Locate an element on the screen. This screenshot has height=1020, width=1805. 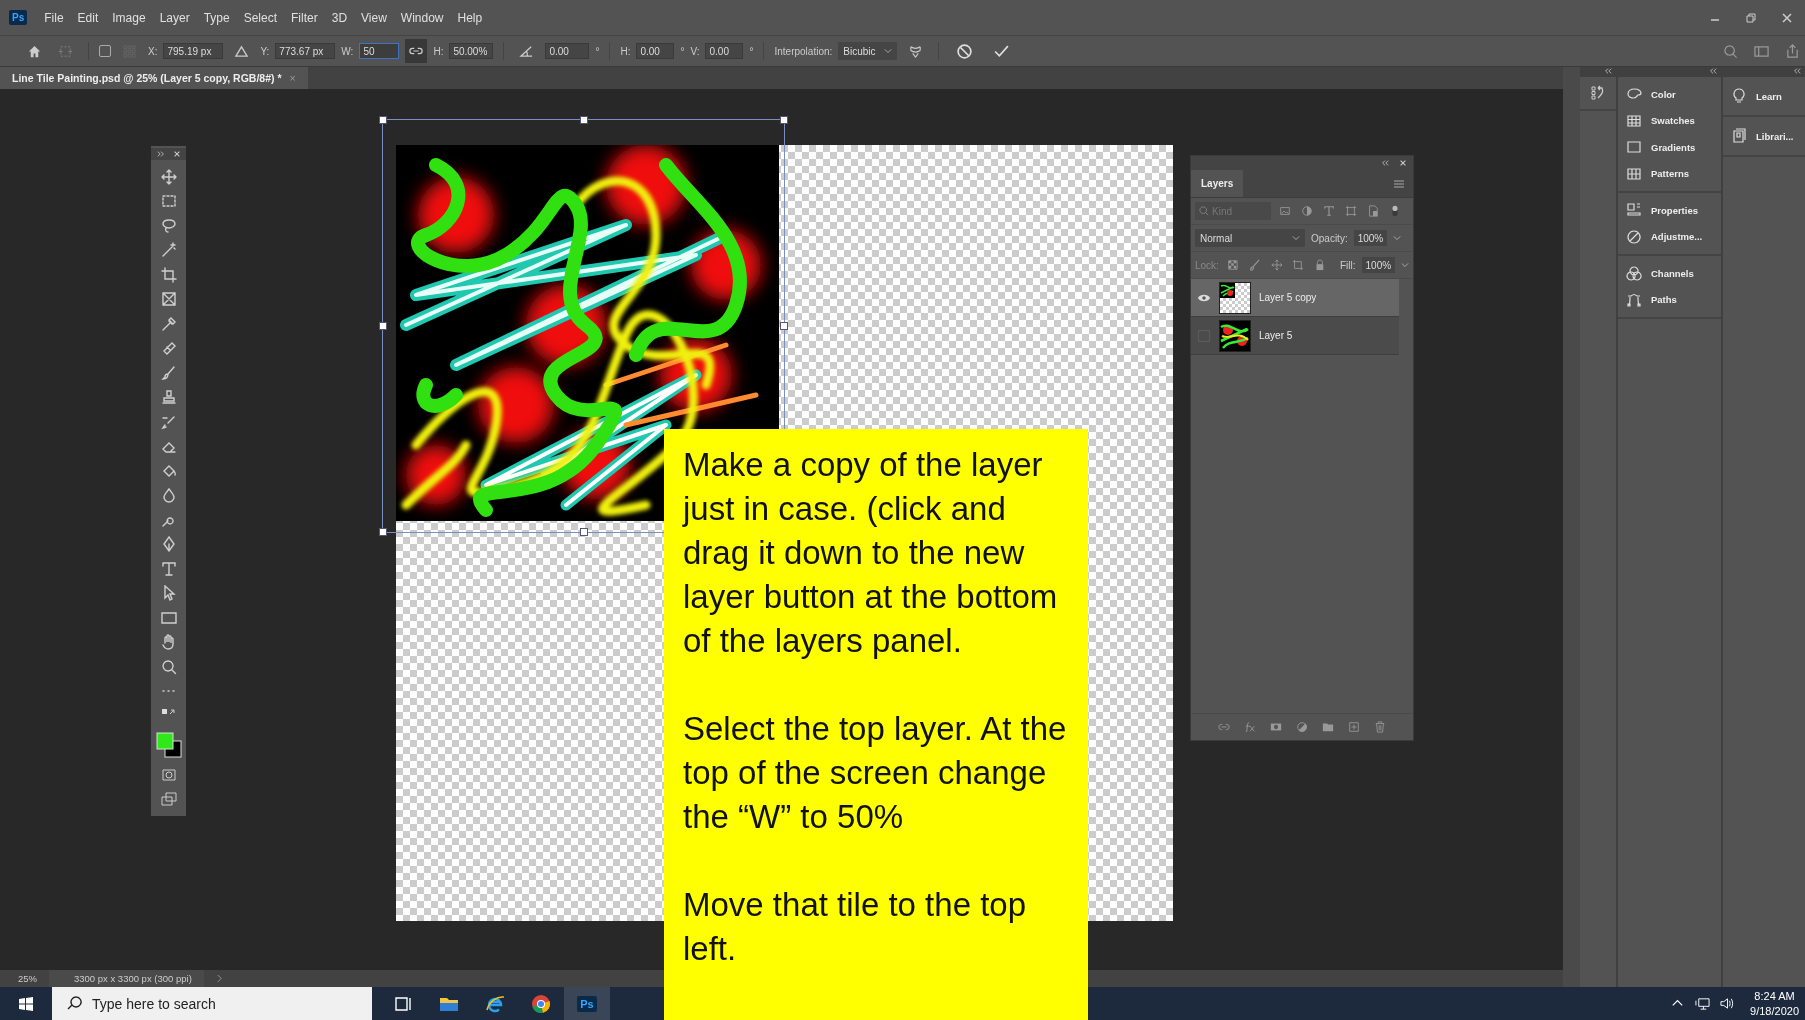
pen-icon is located at coordinates (168, 544).